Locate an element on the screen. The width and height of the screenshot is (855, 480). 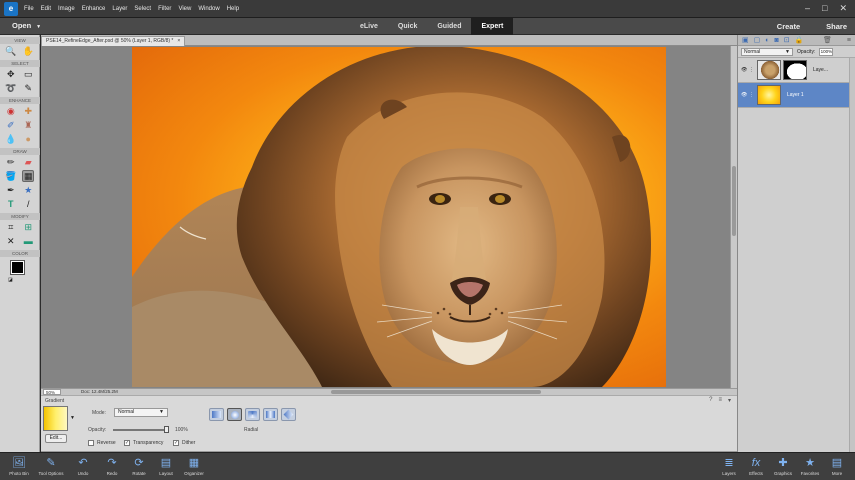
layers-scrollbar is located at coordinates (852, 255).